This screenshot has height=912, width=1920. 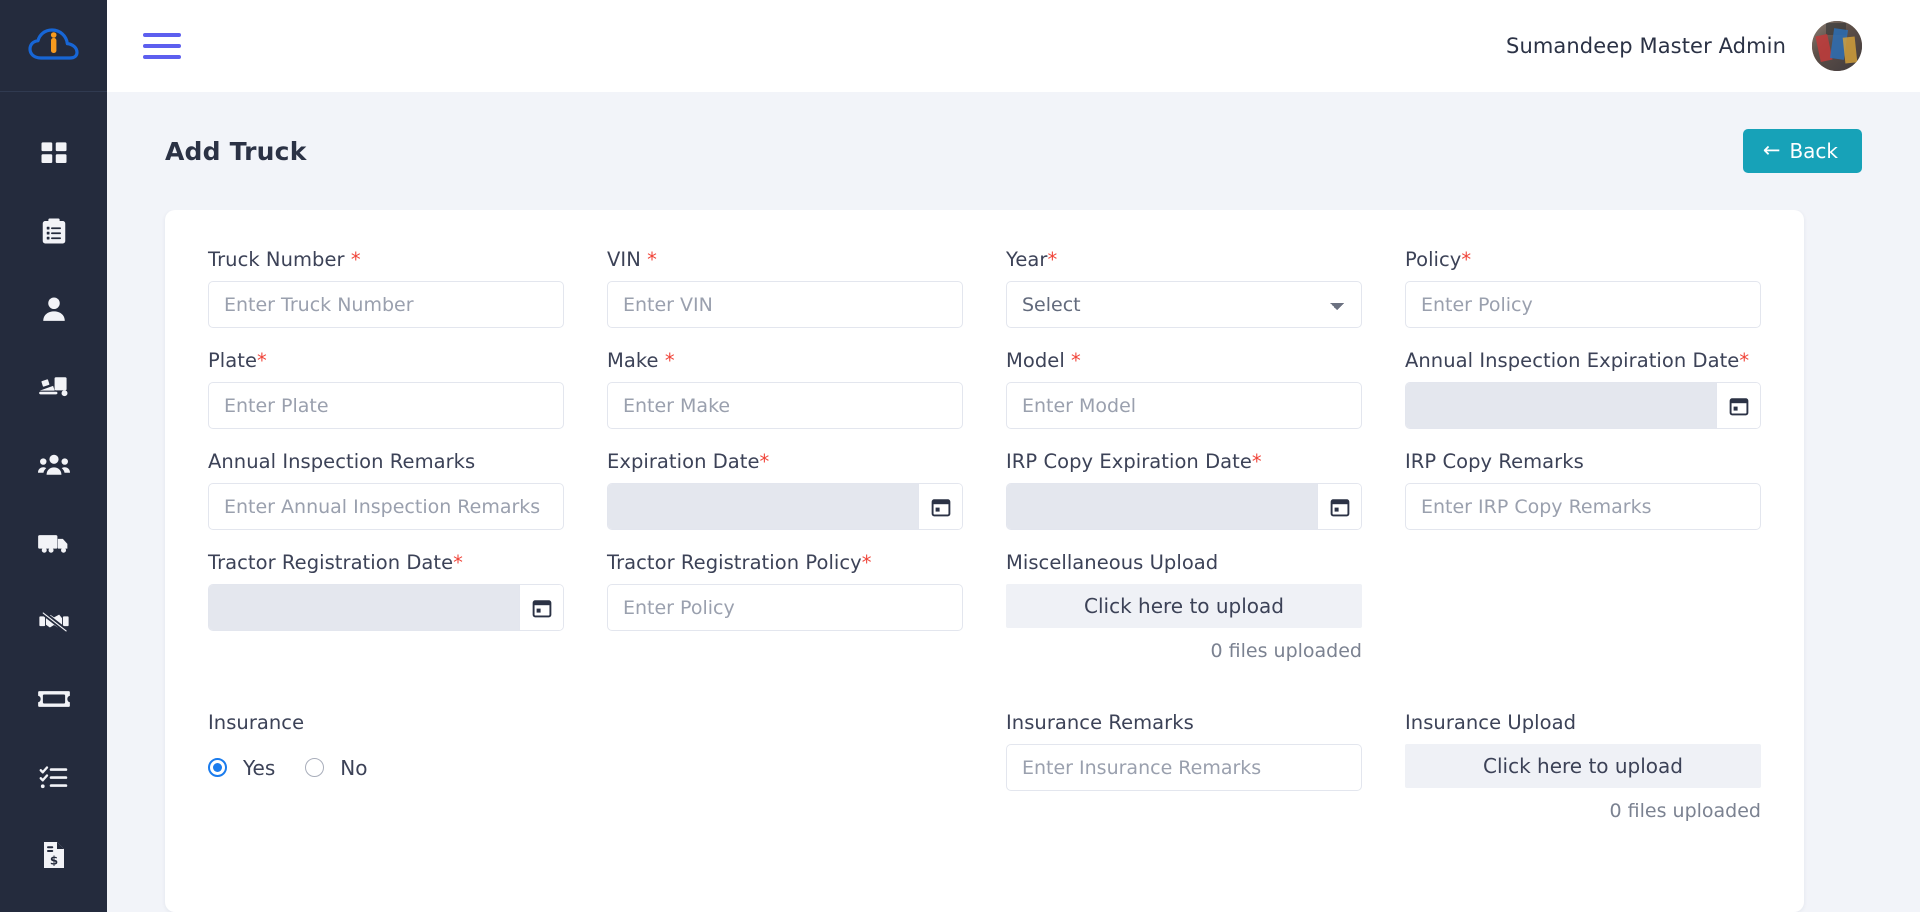 What do you see at coordinates (53, 46) in the screenshot?
I see `app-logo` at bounding box center [53, 46].